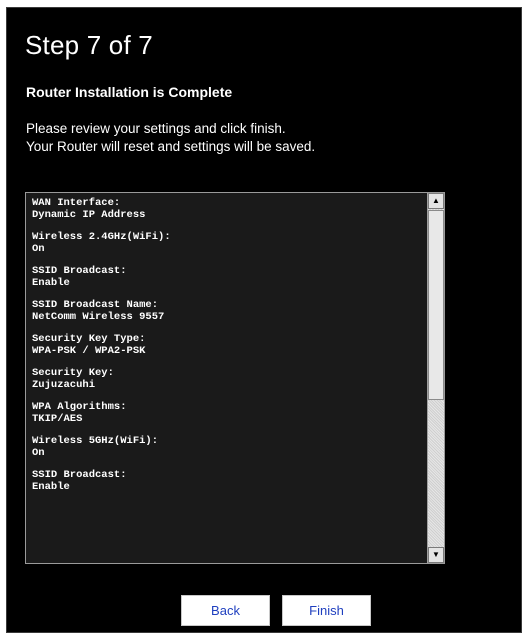 Image resolution: width=528 pixels, height=639 pixels. Describe the element at coordinates (225, 610) in the screenshot. I see `back-button: Back` at that location.